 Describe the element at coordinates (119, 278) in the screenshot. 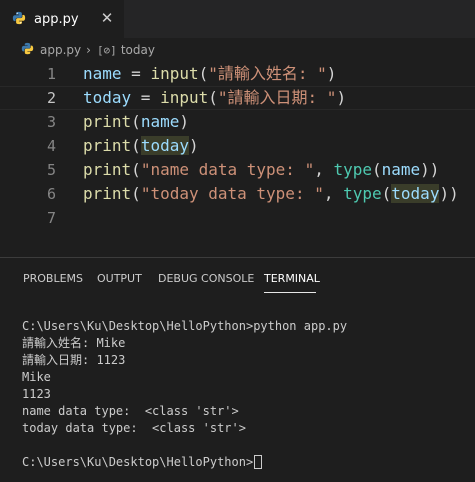

I see `tab-output: OUTPUT` at that location.